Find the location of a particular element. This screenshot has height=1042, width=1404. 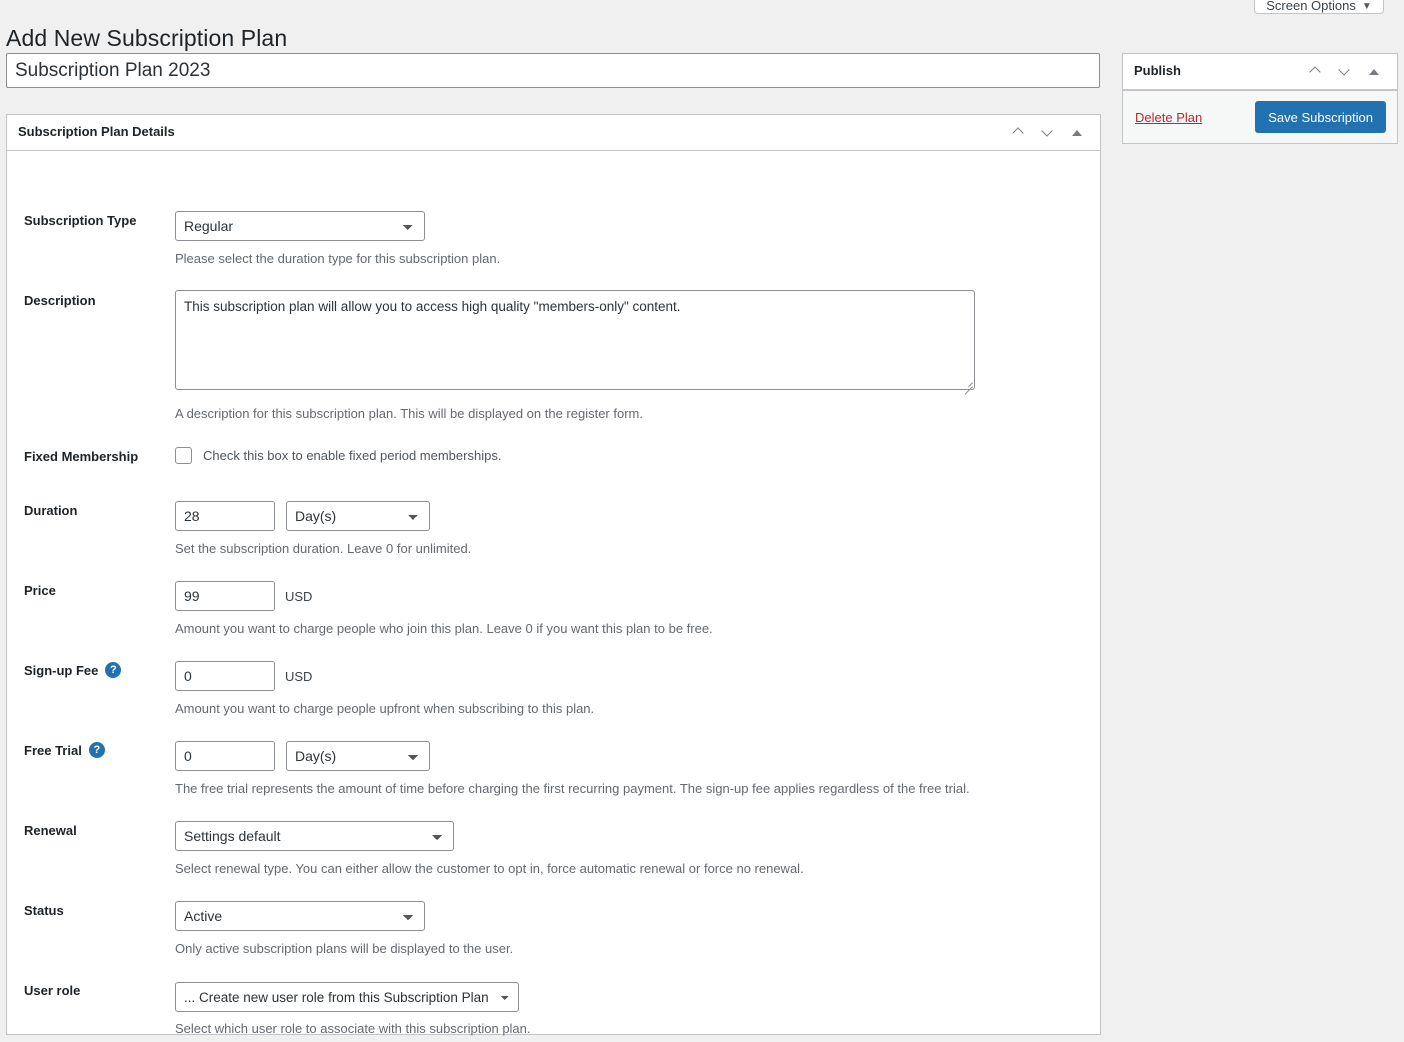

fixed-membership-checkbox is located at coordinates (183, 455).